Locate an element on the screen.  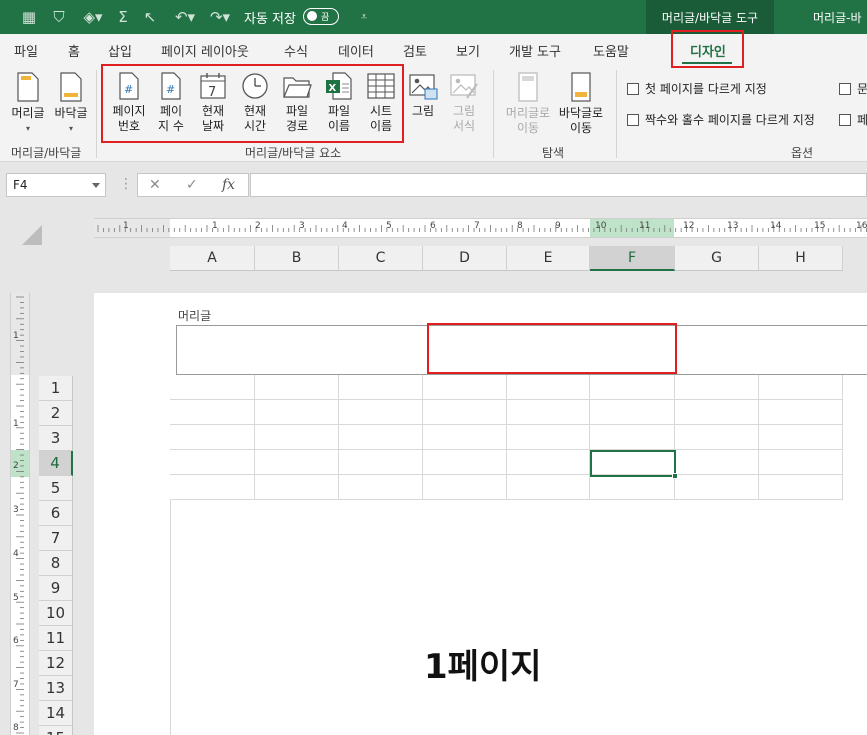
enter-icon: ✓ is located at coordinates (192, 185).